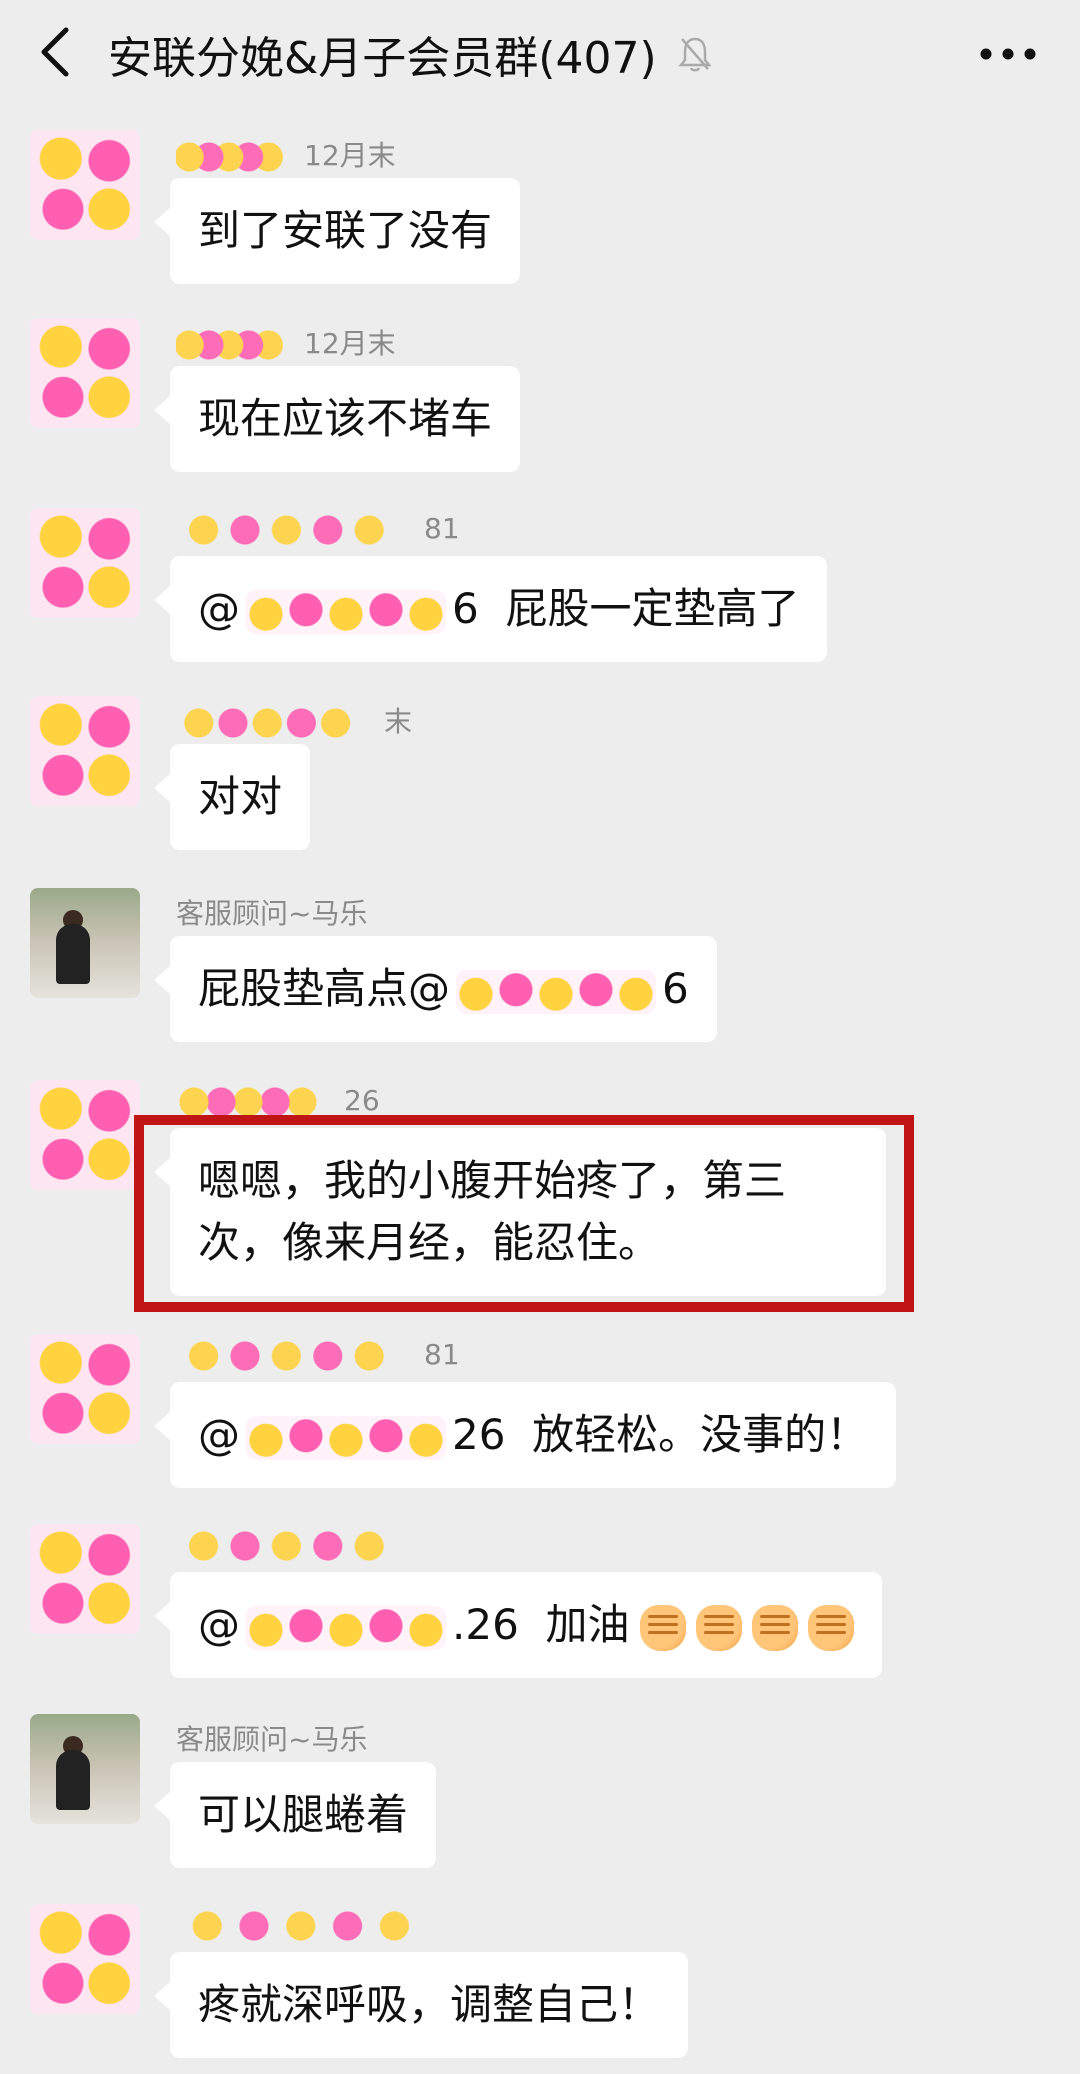  What do you see at coordinates (232, 797) in the screenshot?
I see `message-bubble: 对对` at bounding box center [232, 797].